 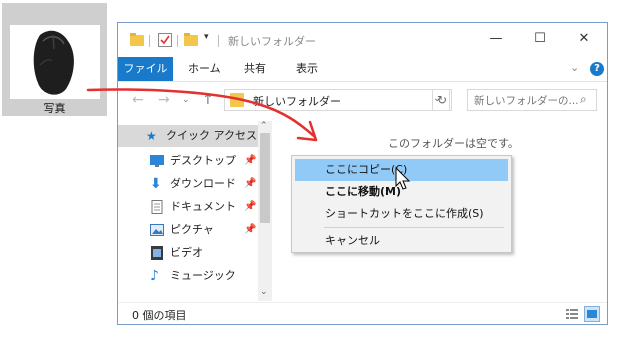 What do you see at coordinates (401, 170) in the screenshot?
I see `menu-item-copy-here: ここにコピー(C)` at bounding box center [401, 170].